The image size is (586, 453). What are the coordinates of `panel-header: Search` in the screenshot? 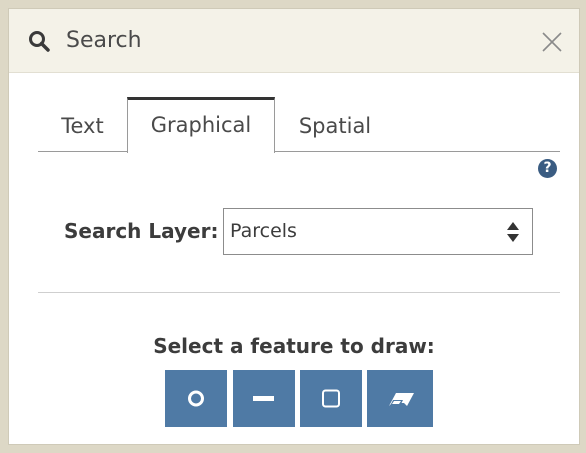 It's located at (294, 41).